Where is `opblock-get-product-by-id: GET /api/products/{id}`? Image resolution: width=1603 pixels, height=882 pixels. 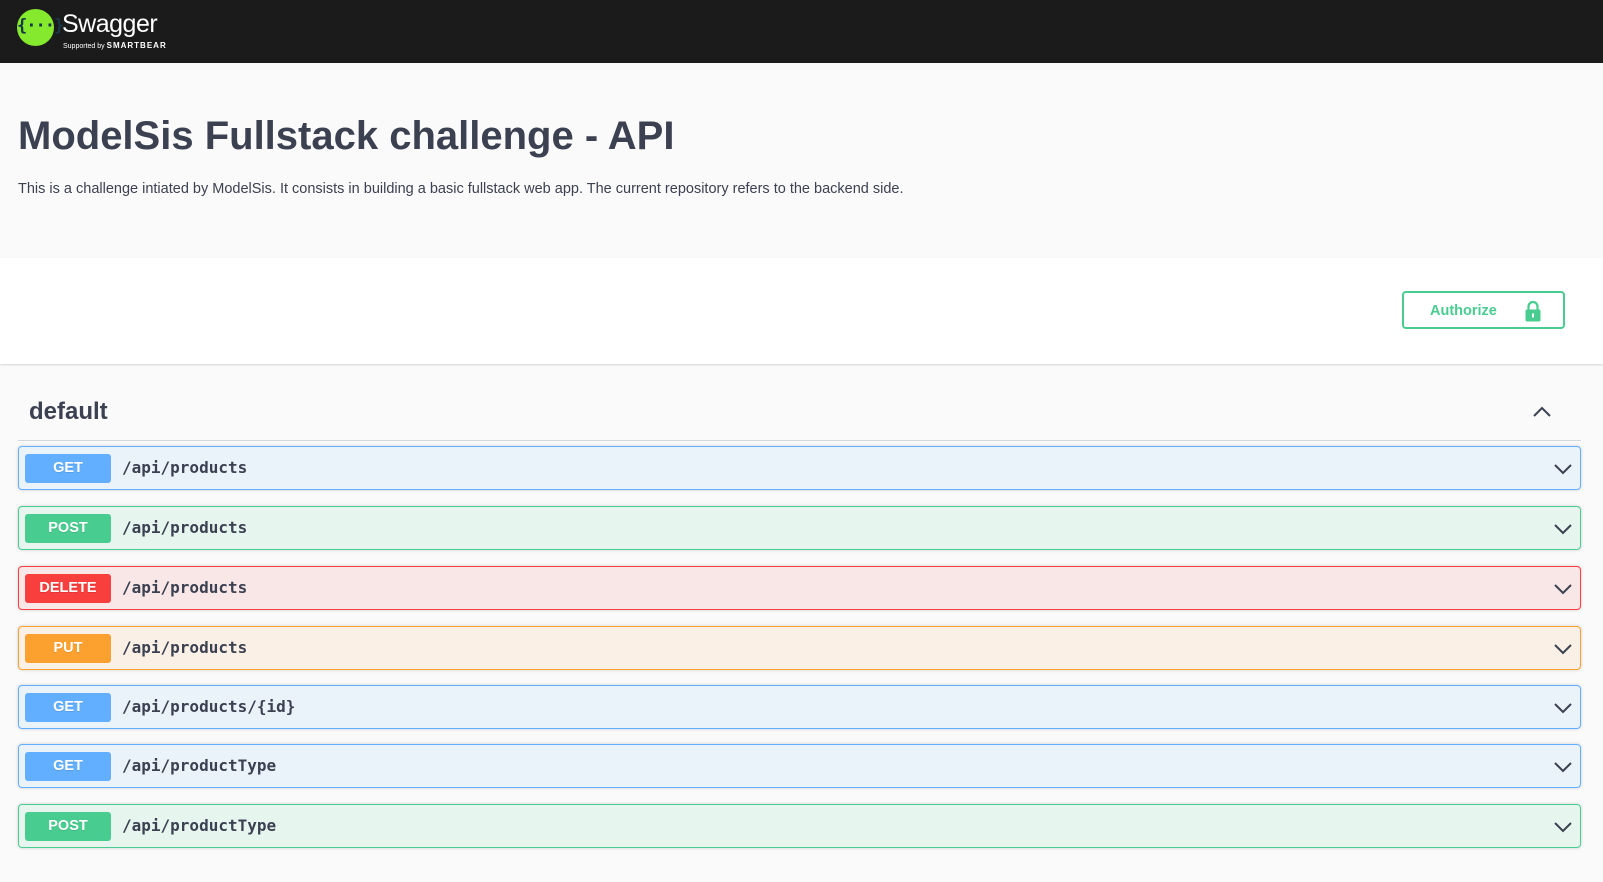 opblock-get-product-by-id: GET /api/products/{id} is located at coordinates (799, 707).